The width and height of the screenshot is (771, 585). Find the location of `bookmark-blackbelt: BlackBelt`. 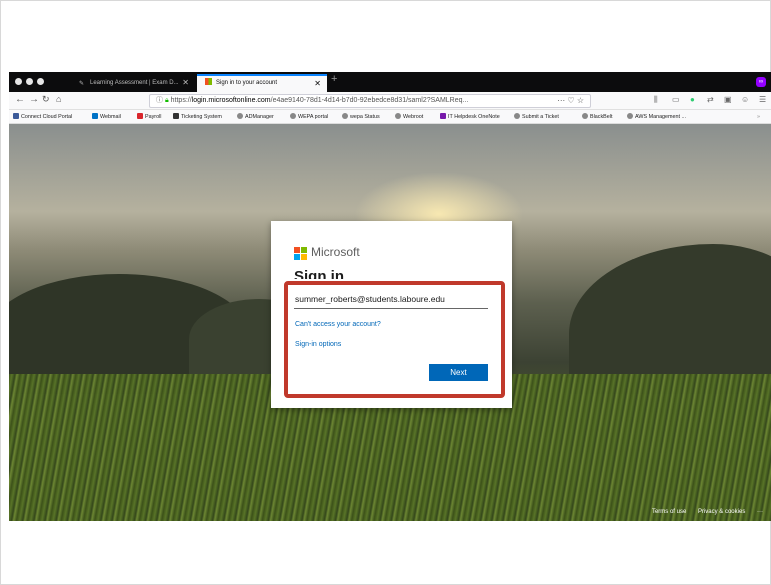

bookmark-blackbelt: BlackBelt is located at coordinates (597, 116).